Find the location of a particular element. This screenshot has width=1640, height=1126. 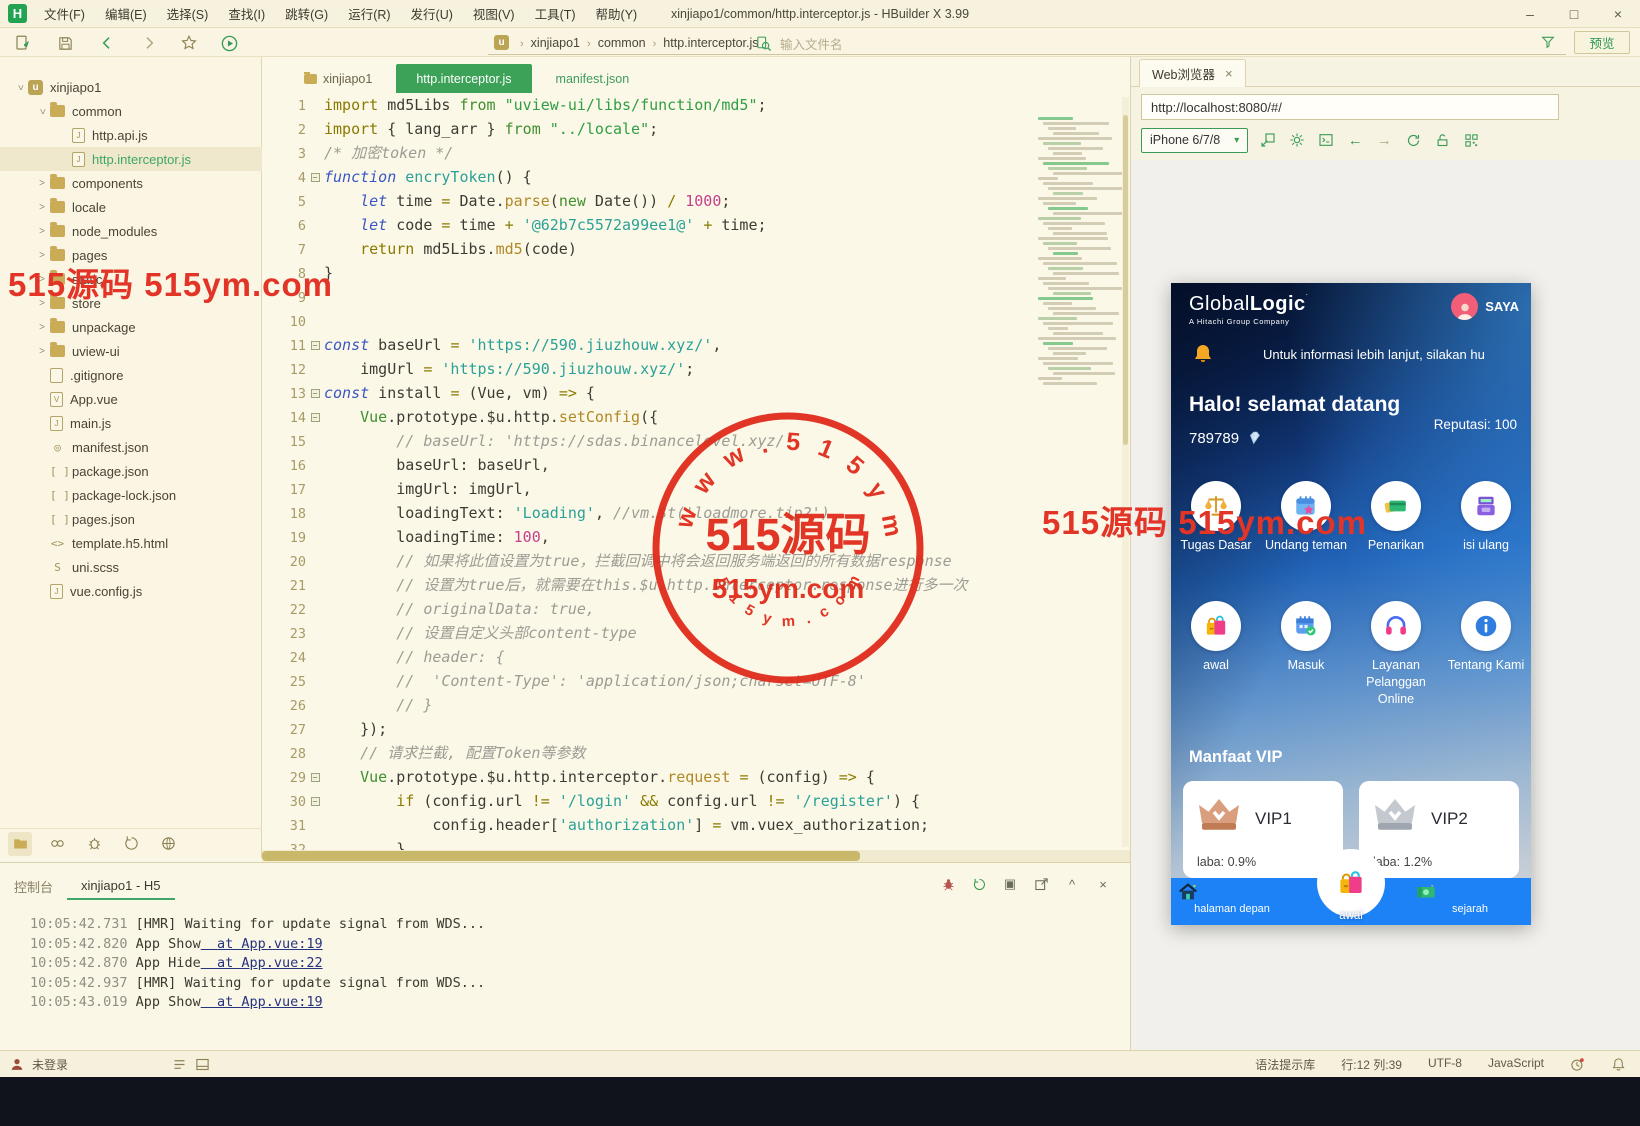

menu-item: 选择(S) is located at coordinates (188, 13).